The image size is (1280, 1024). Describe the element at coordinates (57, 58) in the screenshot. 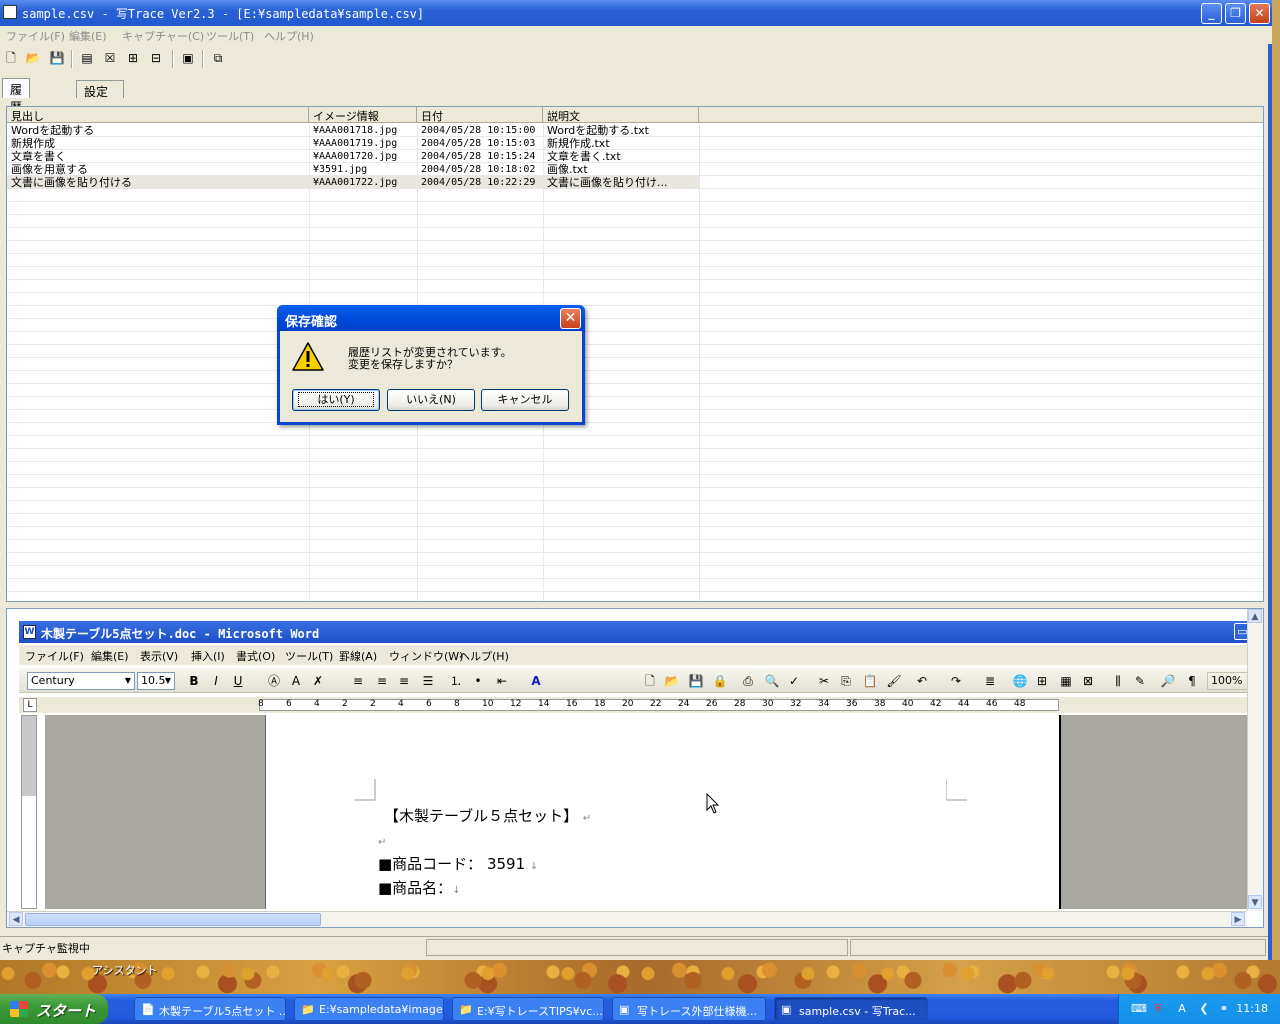

I see `save-icon: 💾` at that location.